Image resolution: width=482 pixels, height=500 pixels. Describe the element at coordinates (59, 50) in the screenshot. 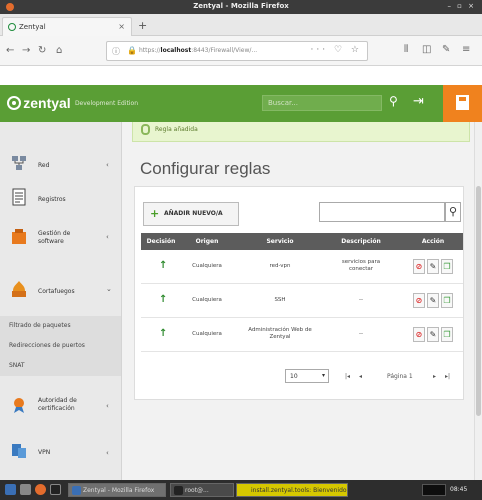

I see `home-icon: ⌂` at that location.